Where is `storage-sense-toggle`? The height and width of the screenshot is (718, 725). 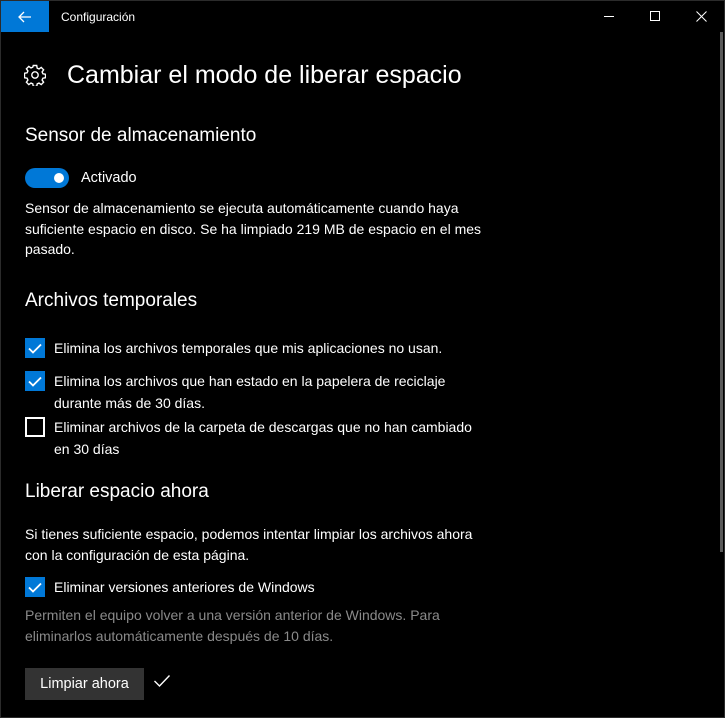 storage-sense-toggle is located at coordinates (47, 178).